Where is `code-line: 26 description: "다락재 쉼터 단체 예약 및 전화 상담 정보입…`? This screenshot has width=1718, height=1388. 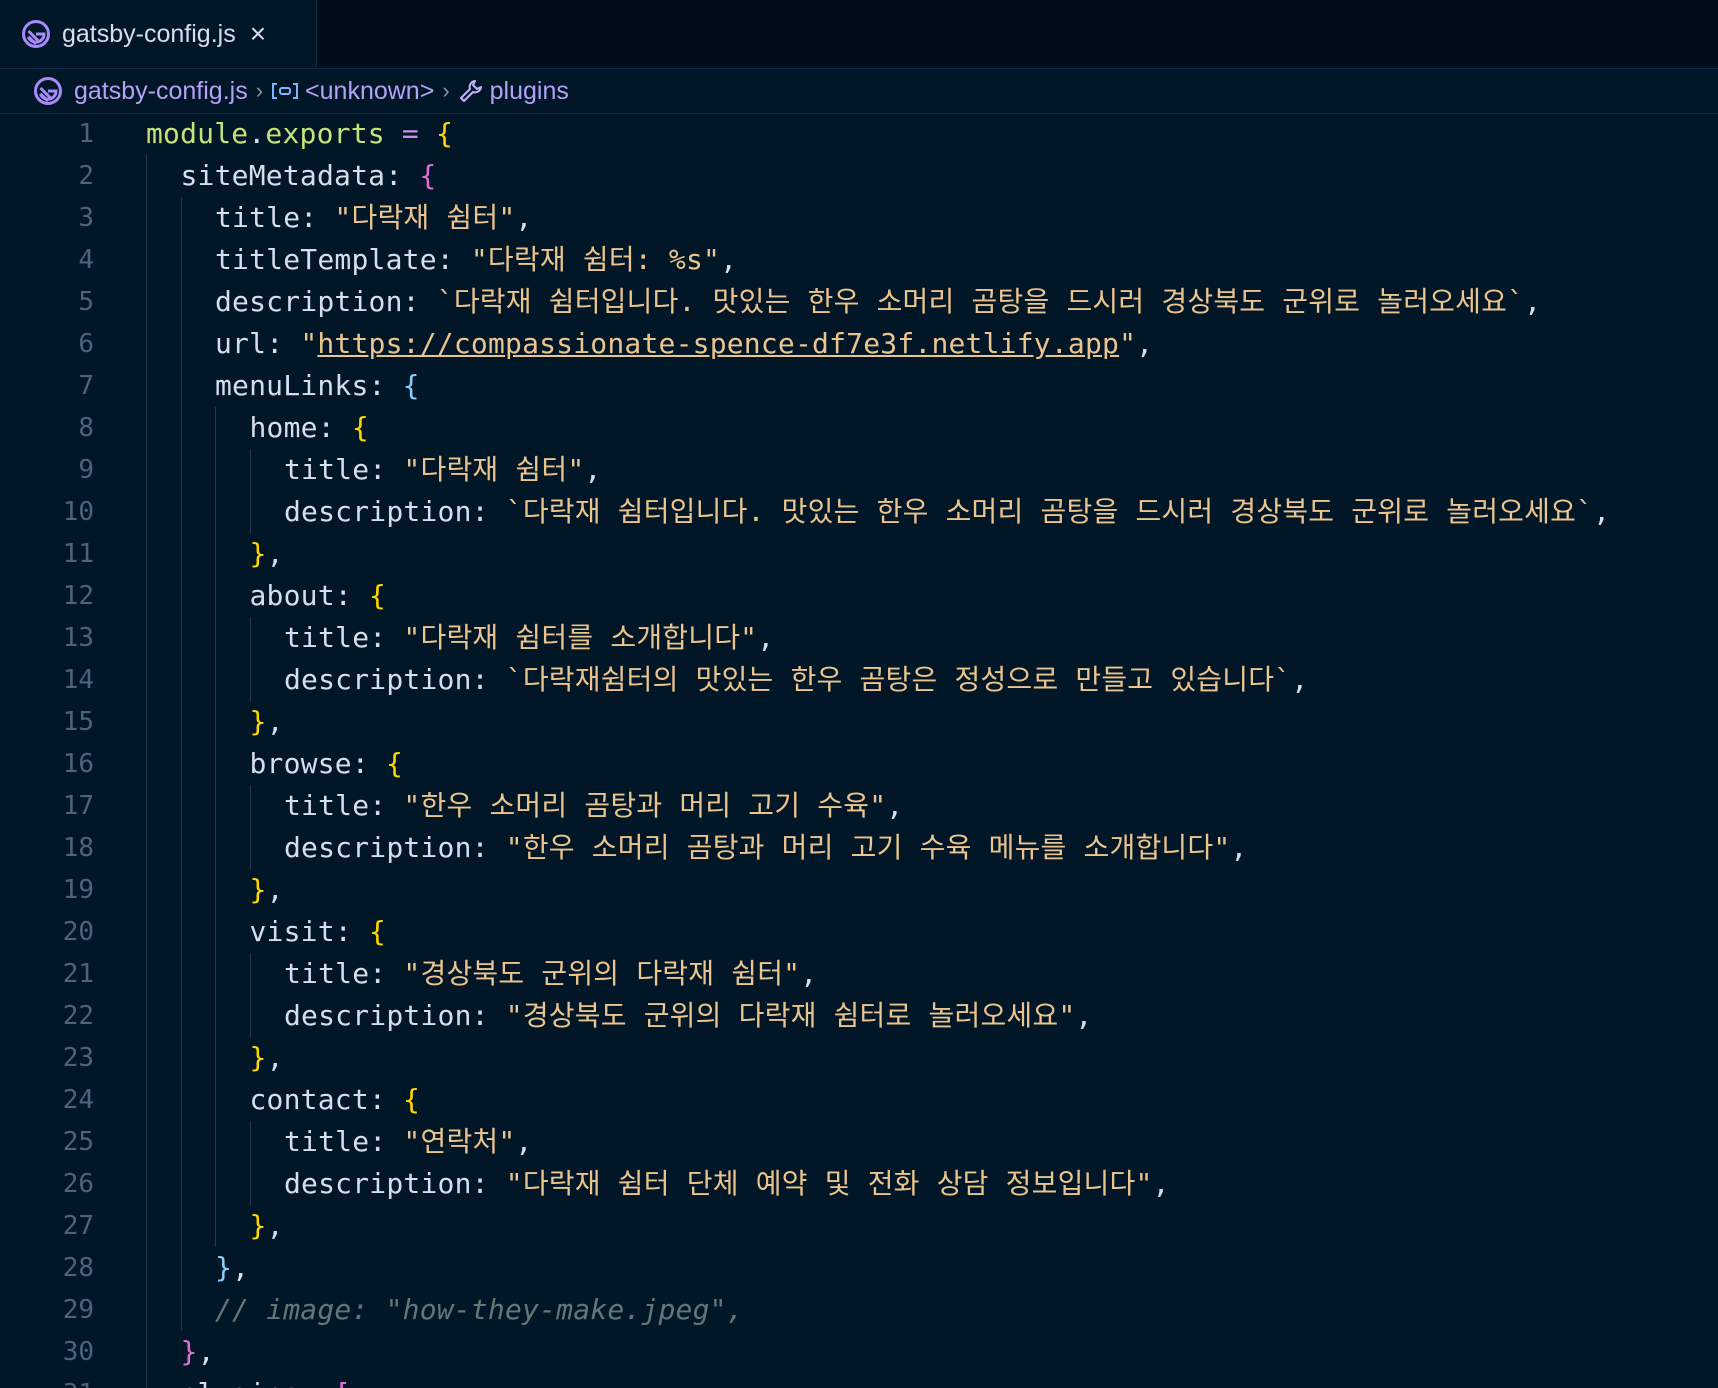 code-line: 26 description: "다락재 쉼터 단체 예약 및 전화 상담 정보입… is located at coordinates (859, 1184).